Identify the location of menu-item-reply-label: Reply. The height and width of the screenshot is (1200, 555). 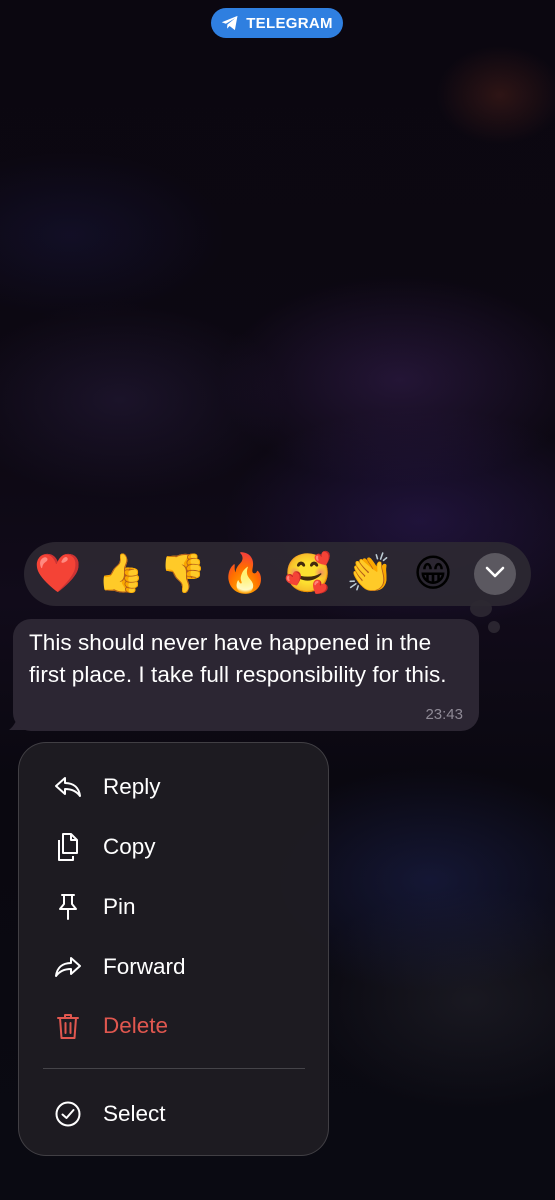
(132, 786).